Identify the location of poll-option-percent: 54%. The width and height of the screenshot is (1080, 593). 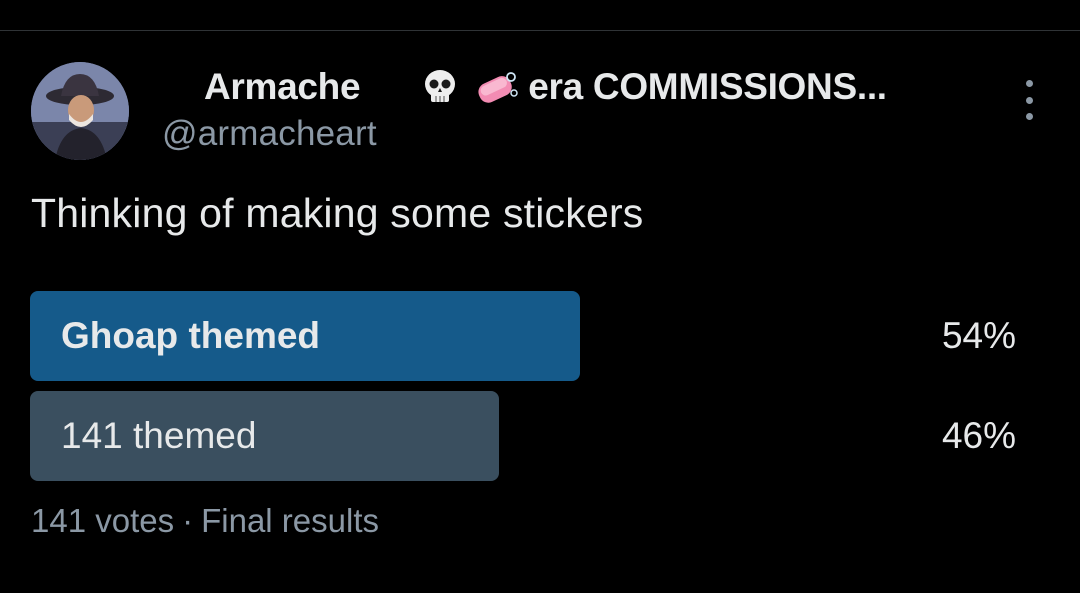
(978, 335).